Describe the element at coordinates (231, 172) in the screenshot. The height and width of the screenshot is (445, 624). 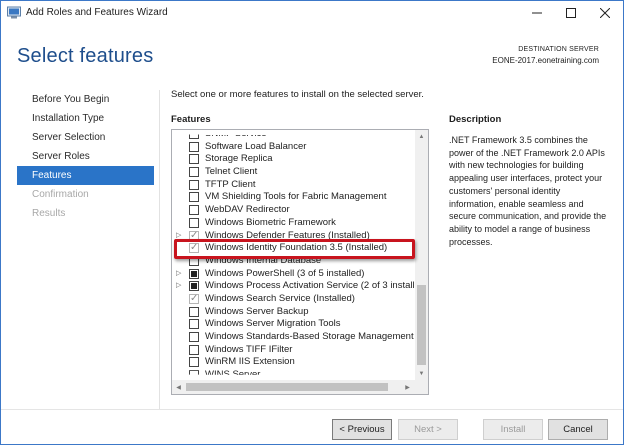
I see `feature-label: Telnet Client` at that location.